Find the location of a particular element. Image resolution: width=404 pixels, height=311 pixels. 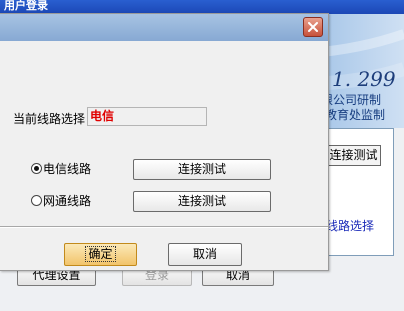

radio-unicom-line: 网通线路 is located at coordinates (61, 200).